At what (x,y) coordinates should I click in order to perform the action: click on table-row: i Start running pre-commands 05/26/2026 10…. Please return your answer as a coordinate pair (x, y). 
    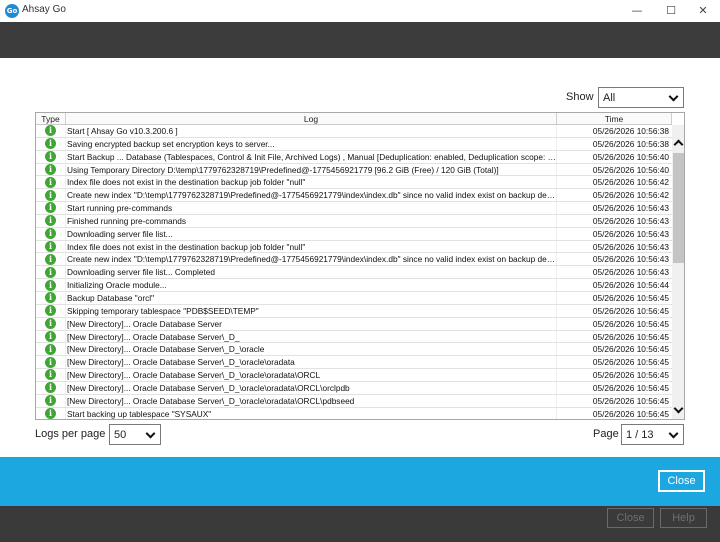
    Looking at the image, I should click on (354, 208).